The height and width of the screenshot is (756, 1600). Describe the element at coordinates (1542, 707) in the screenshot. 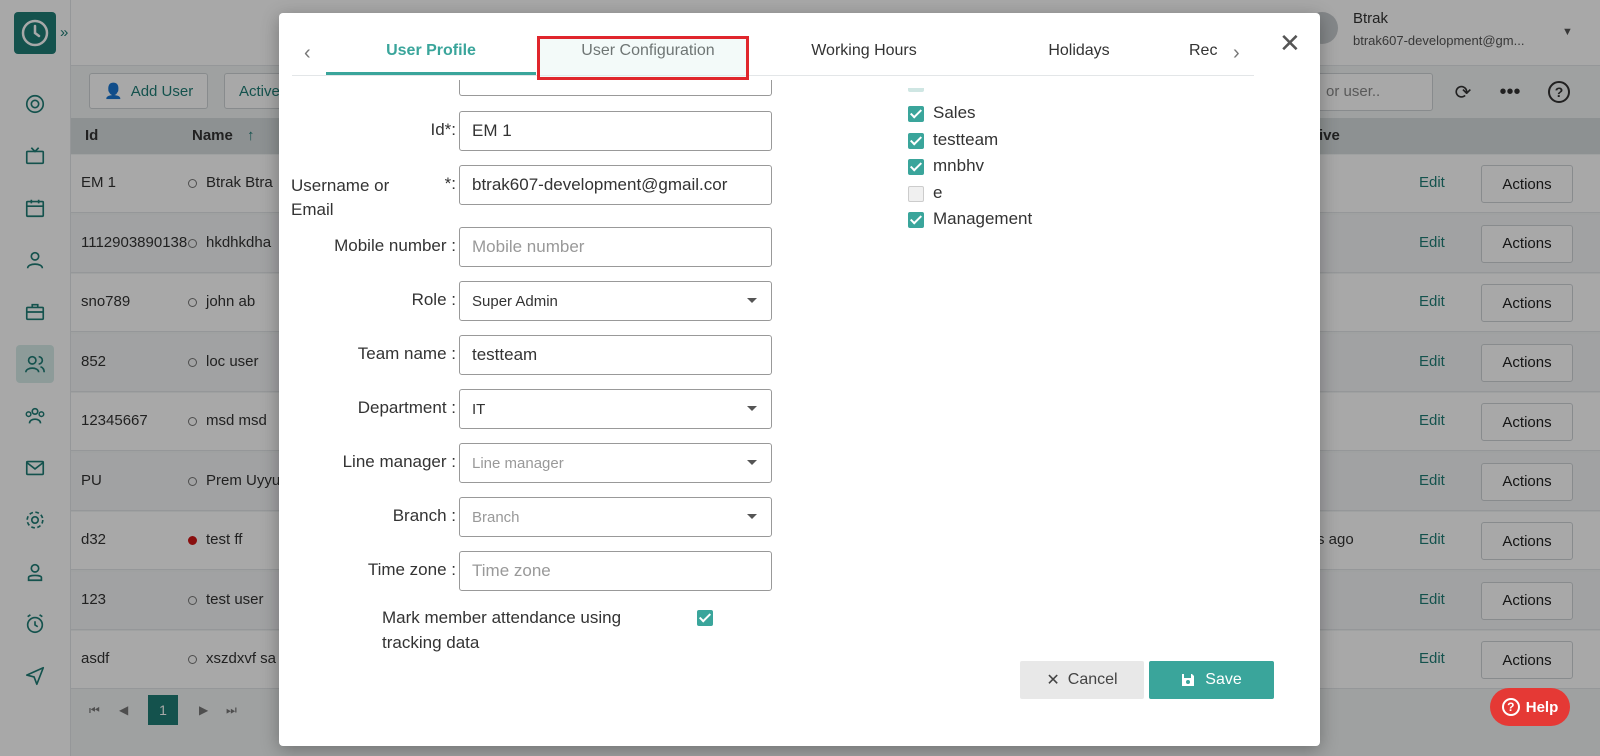

I see `help-label: Help` at that location.